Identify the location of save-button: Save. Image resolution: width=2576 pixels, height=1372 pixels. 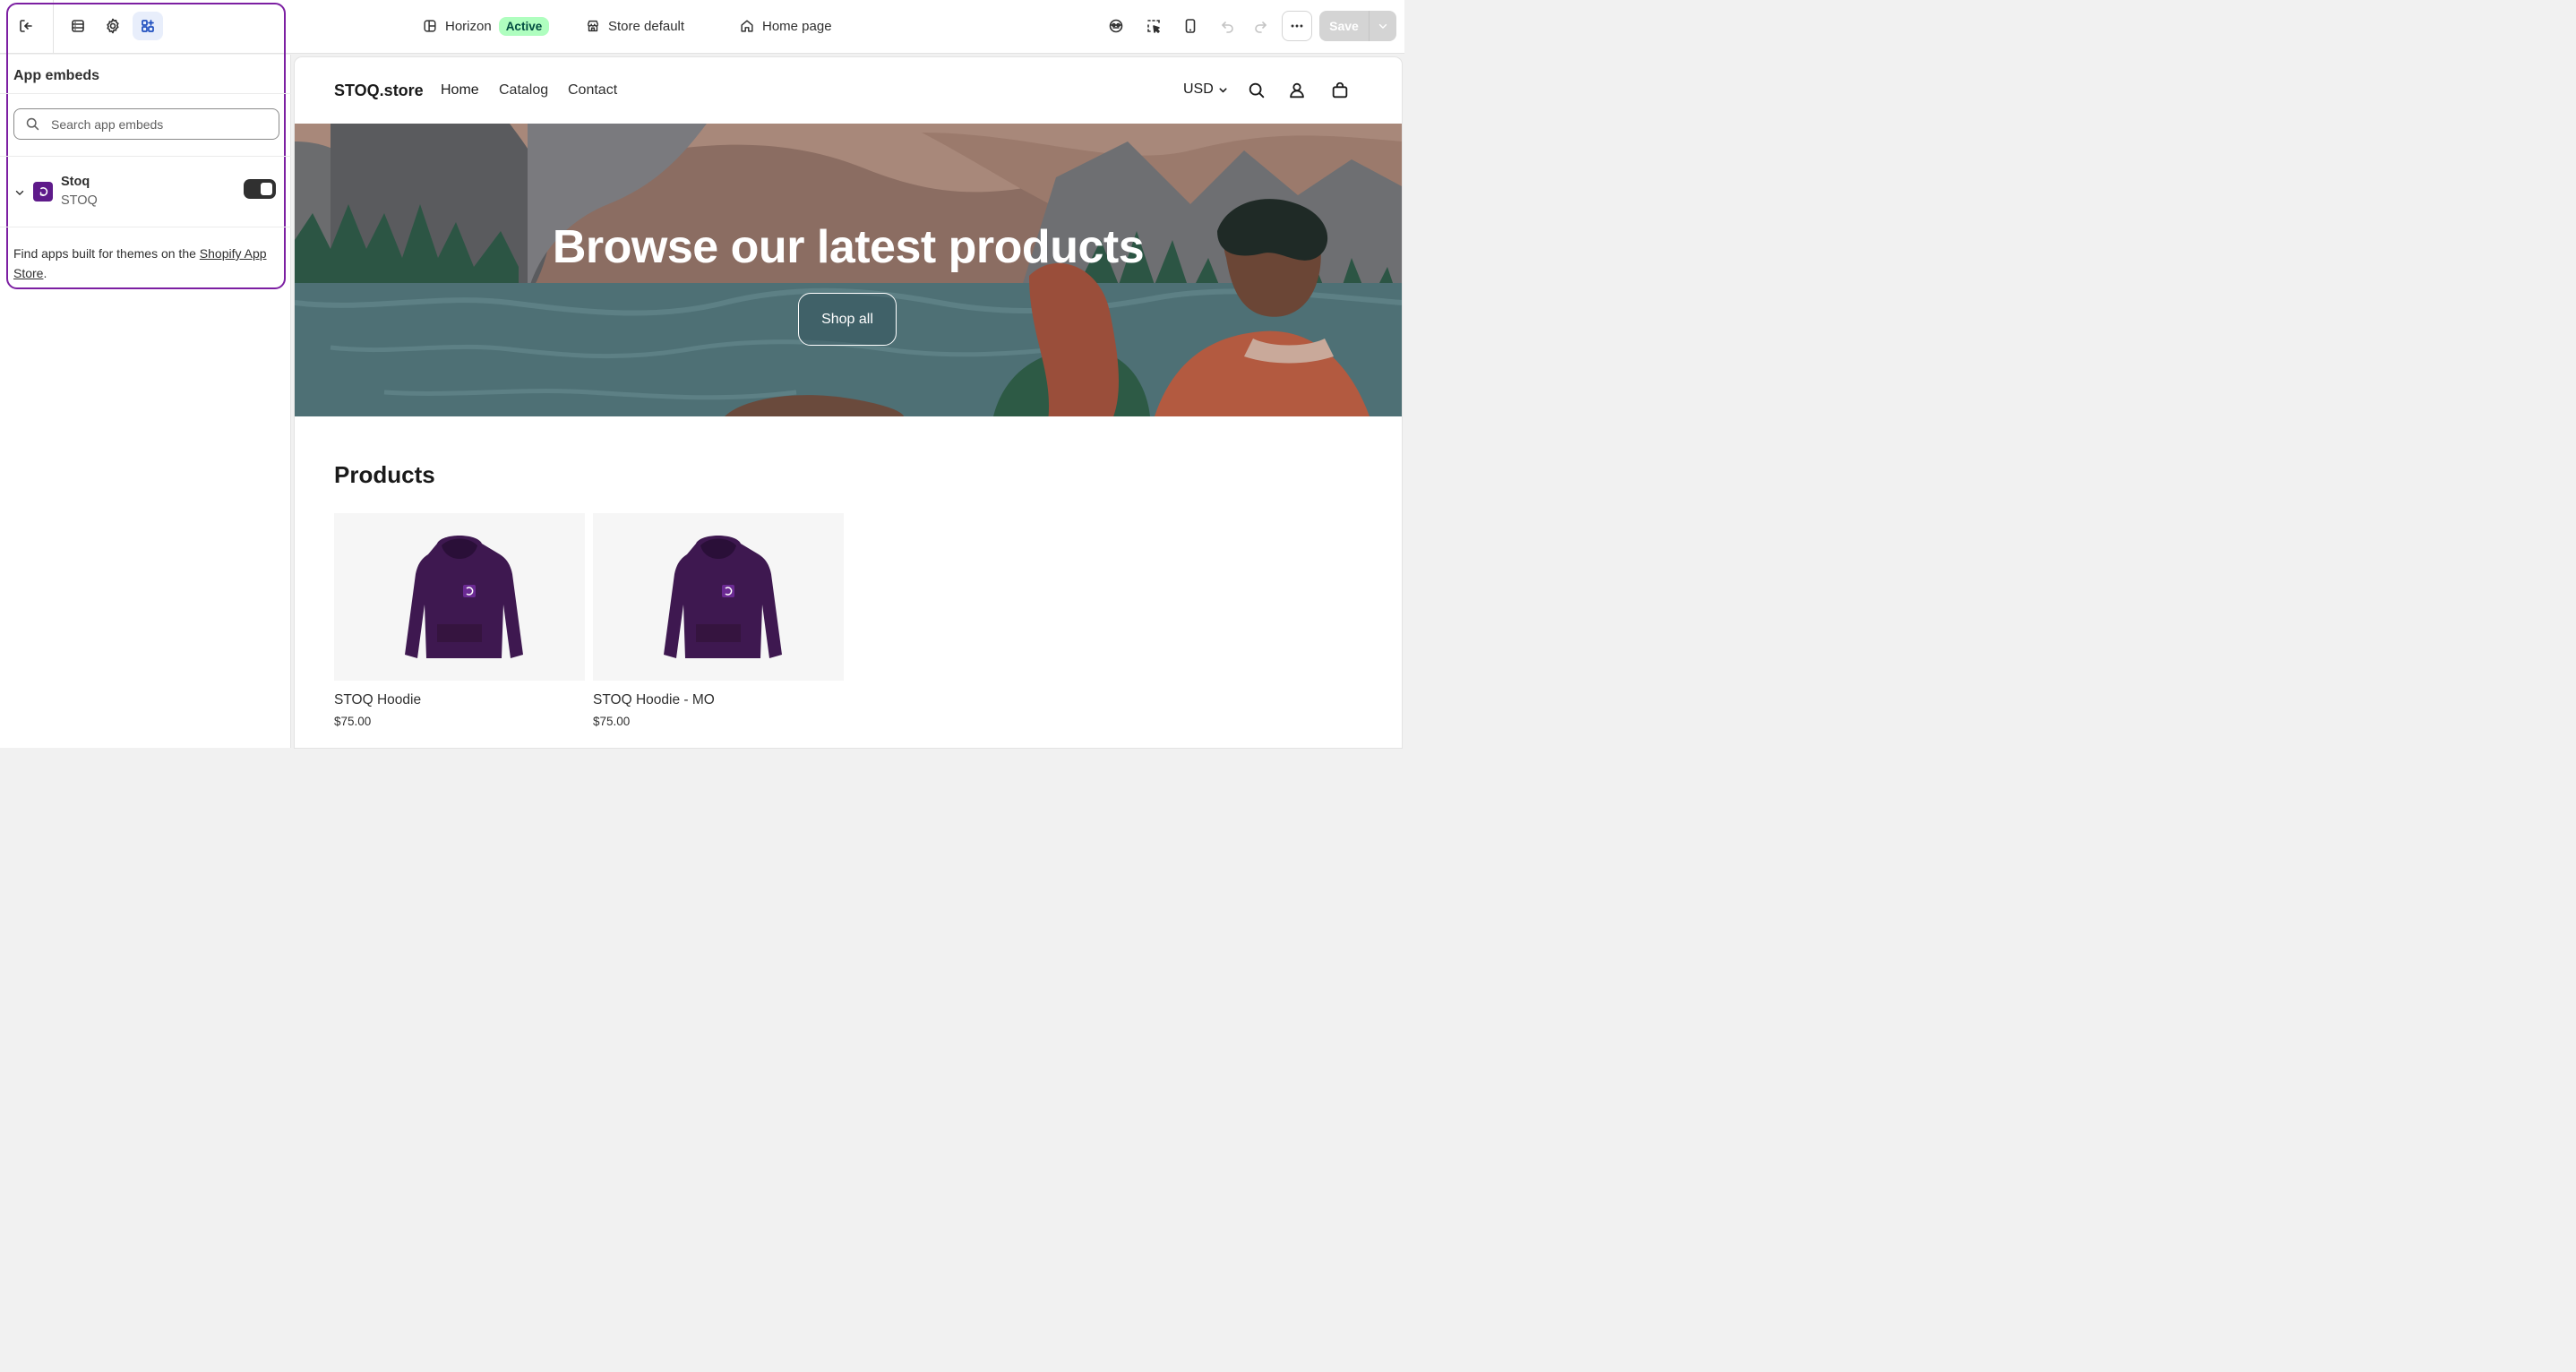
(1344, 26).